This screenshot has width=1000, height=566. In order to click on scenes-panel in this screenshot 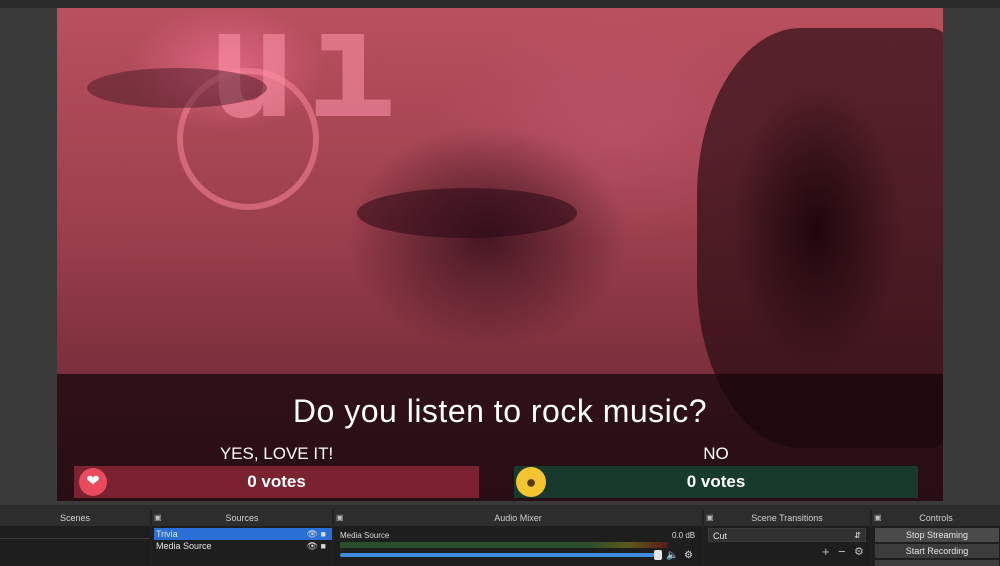, I will do `click(75, 546)`.